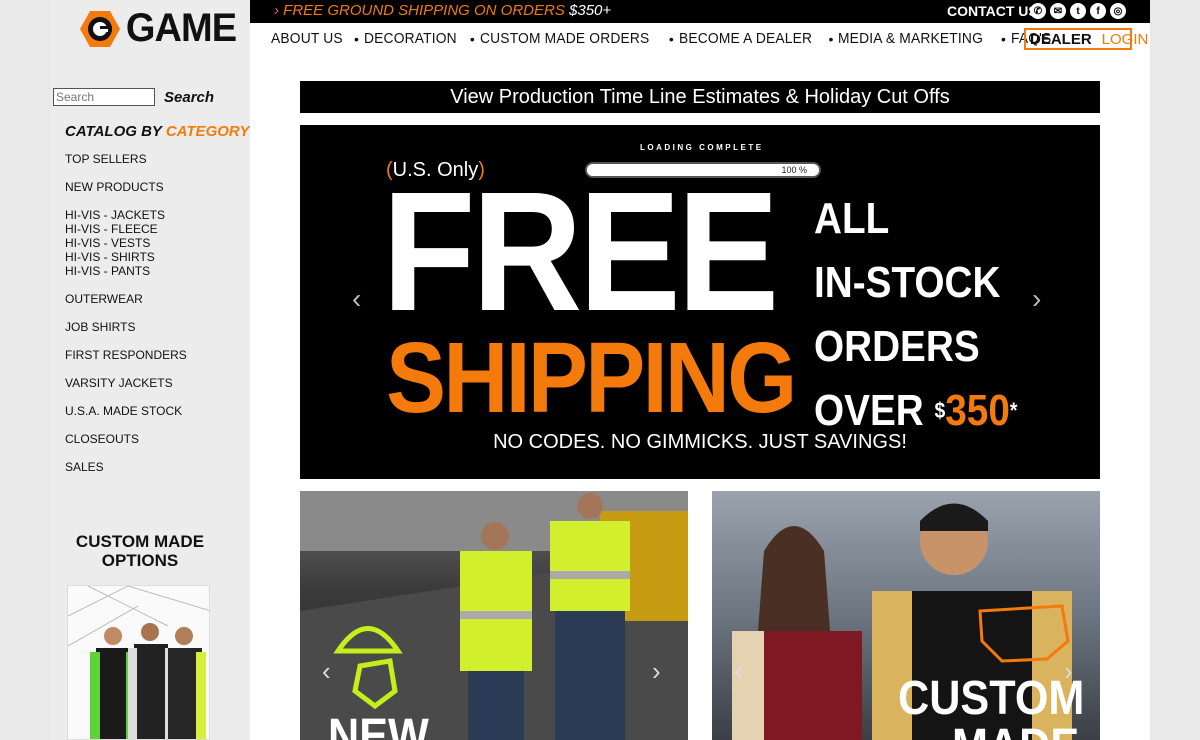 The image size is (1200, 740). Describe the element at coordinates (126, 299) in the screenshot. I see `category-link: OUTERWEAR` at that location.